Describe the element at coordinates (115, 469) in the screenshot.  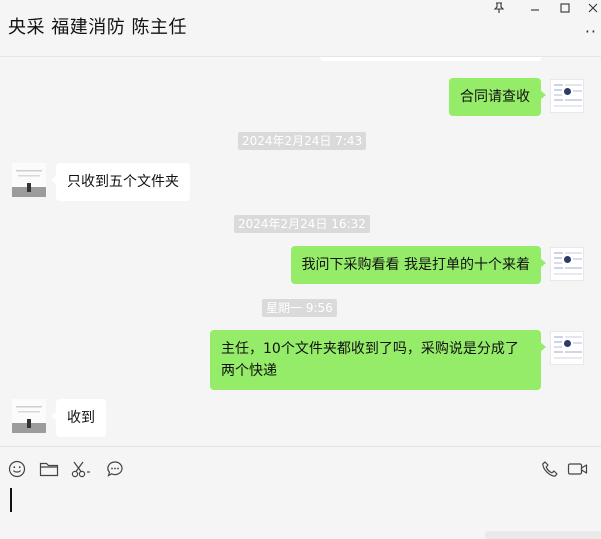
I see `chat-history-icon` at that location.